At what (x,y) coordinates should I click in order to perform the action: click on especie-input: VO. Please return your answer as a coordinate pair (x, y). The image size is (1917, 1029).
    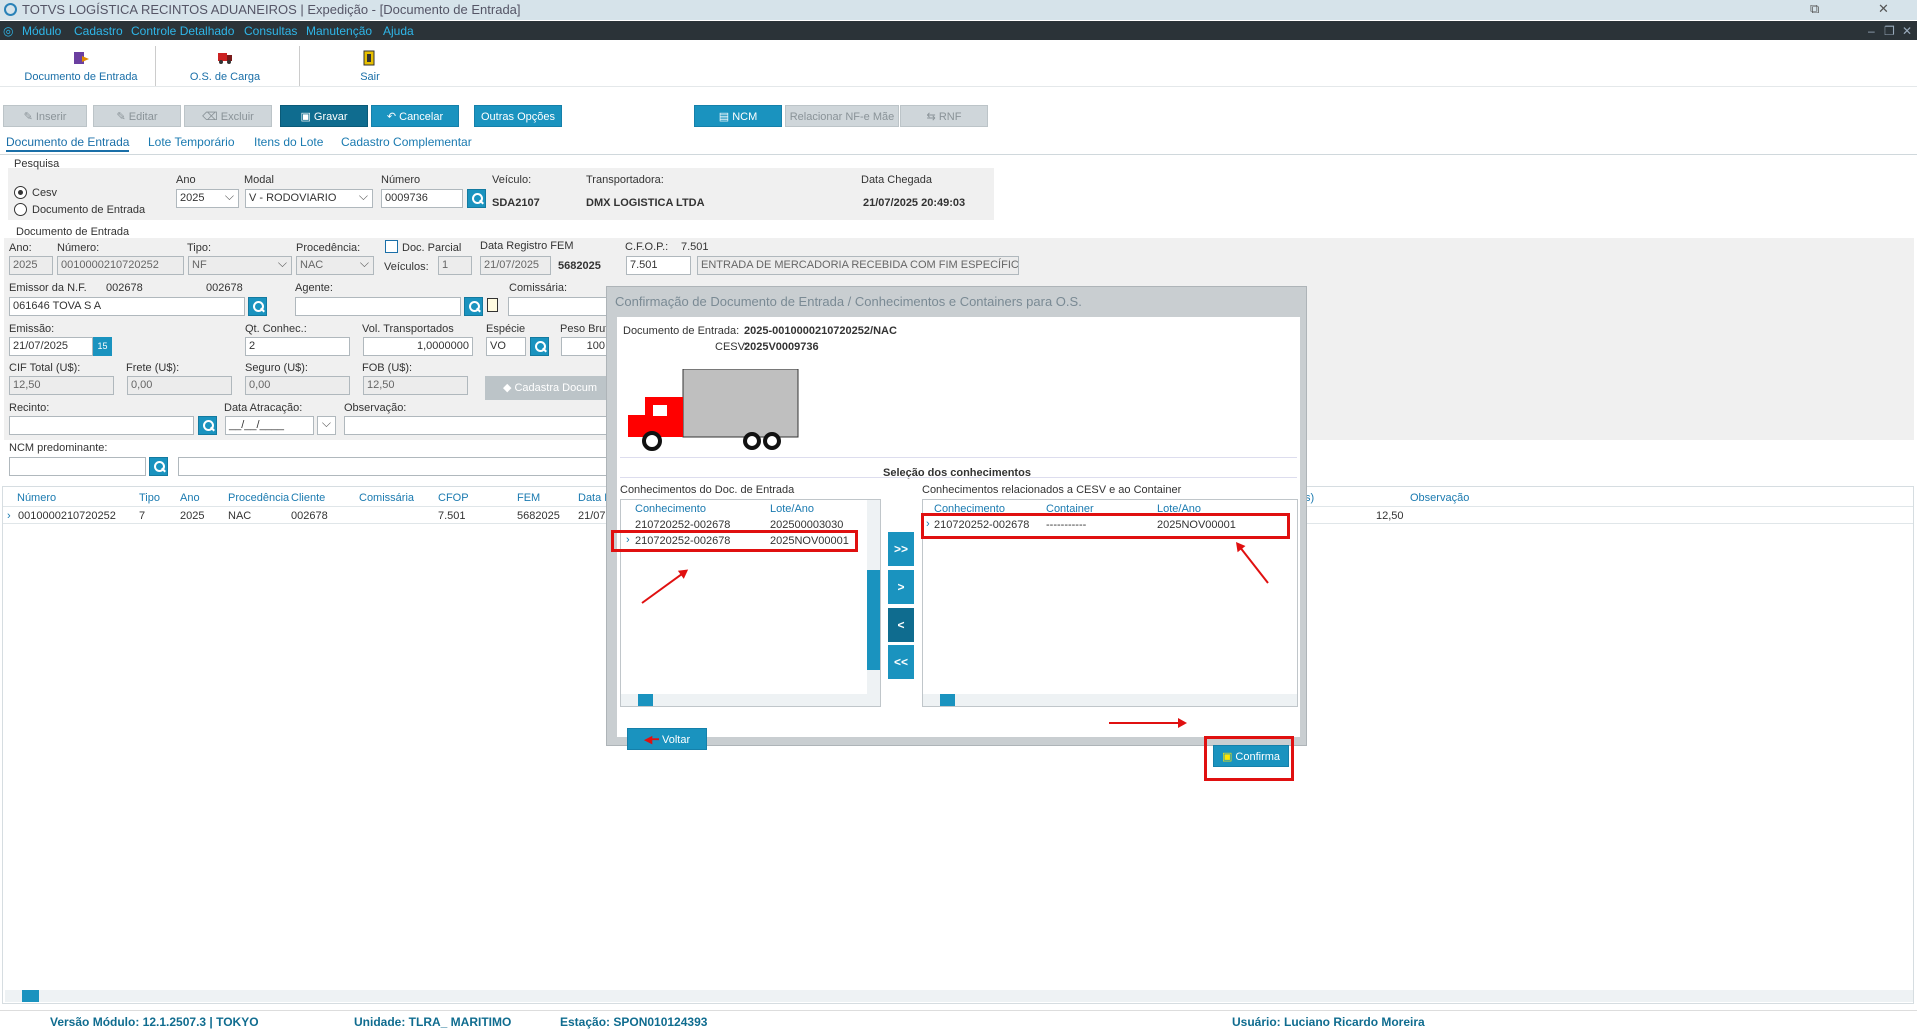
    Looking at the image, I should click on (506, 346).